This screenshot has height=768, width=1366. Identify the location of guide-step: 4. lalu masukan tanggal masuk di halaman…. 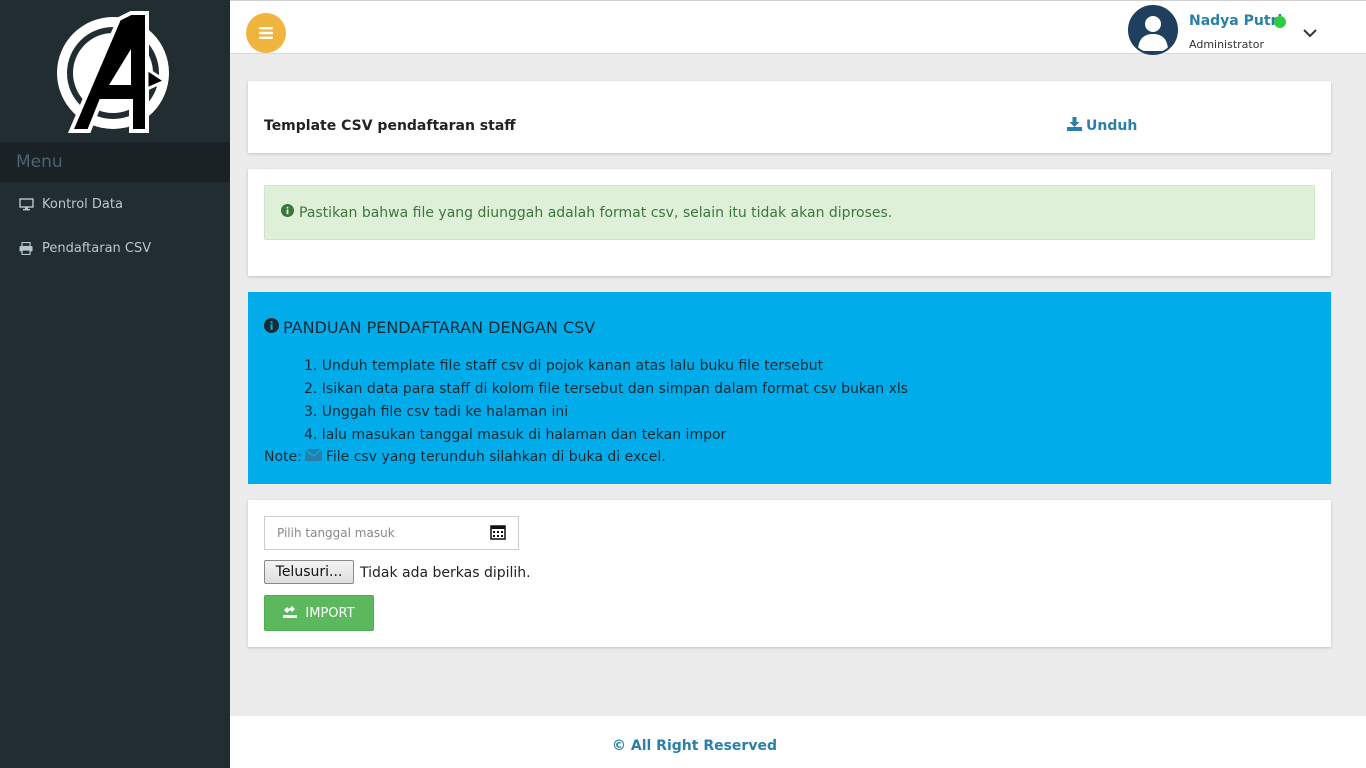
(515, 435).